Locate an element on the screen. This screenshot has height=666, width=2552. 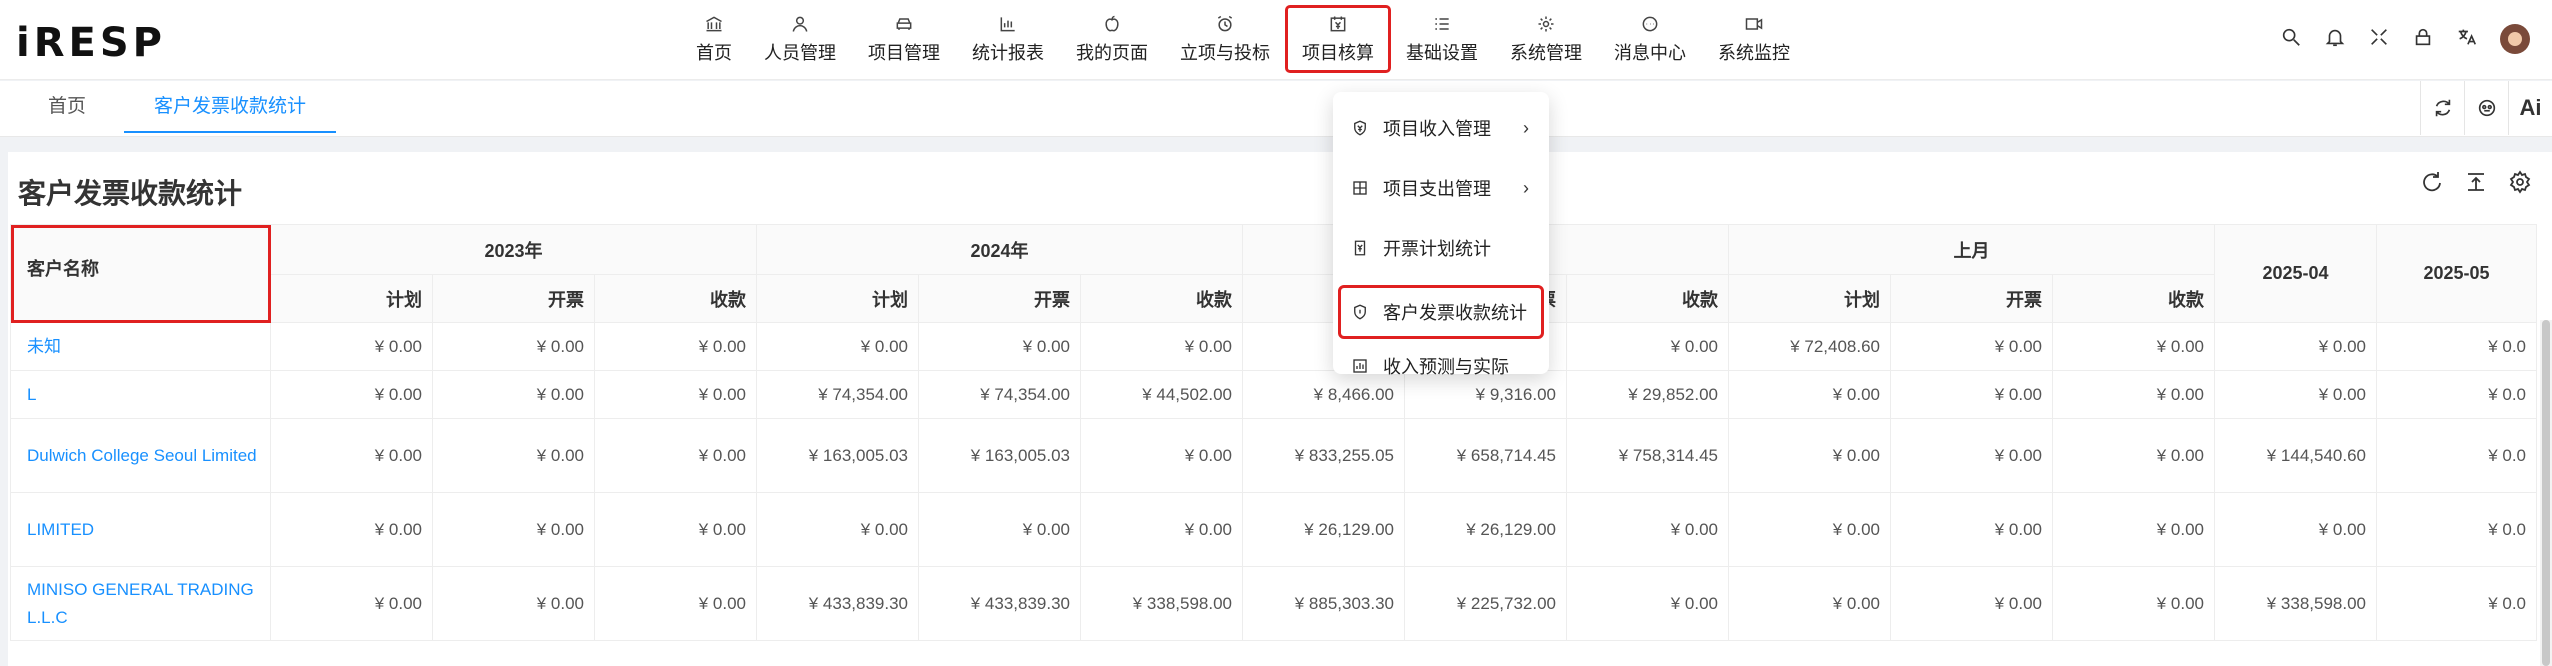
menu-item-0: 项目收入管理 › is located at coordinates (1441, 128).